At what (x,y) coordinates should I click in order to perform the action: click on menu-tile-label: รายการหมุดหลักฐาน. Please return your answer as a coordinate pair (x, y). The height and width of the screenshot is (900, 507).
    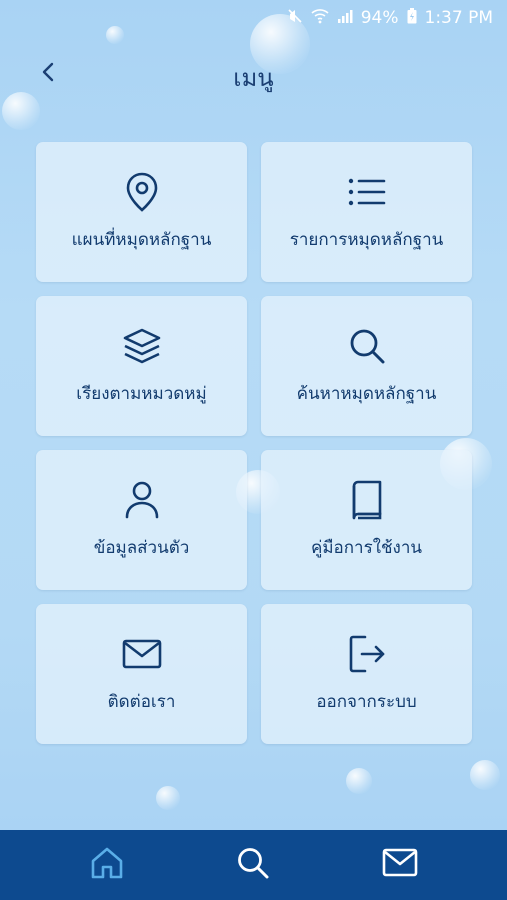
    Looking at the image, I should click on (366, 239).